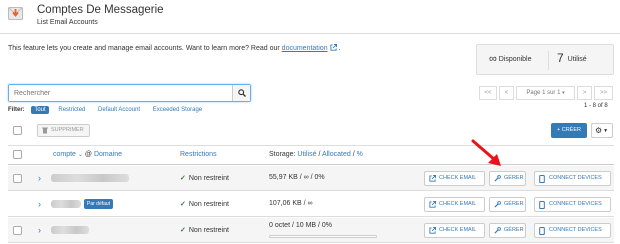 The height and width of the screenshot is (244, 620). What do you see at coordinates (569, 130) in the screenshot?
I see `create-button: + CRÉER` at bounding box center [569, 130].